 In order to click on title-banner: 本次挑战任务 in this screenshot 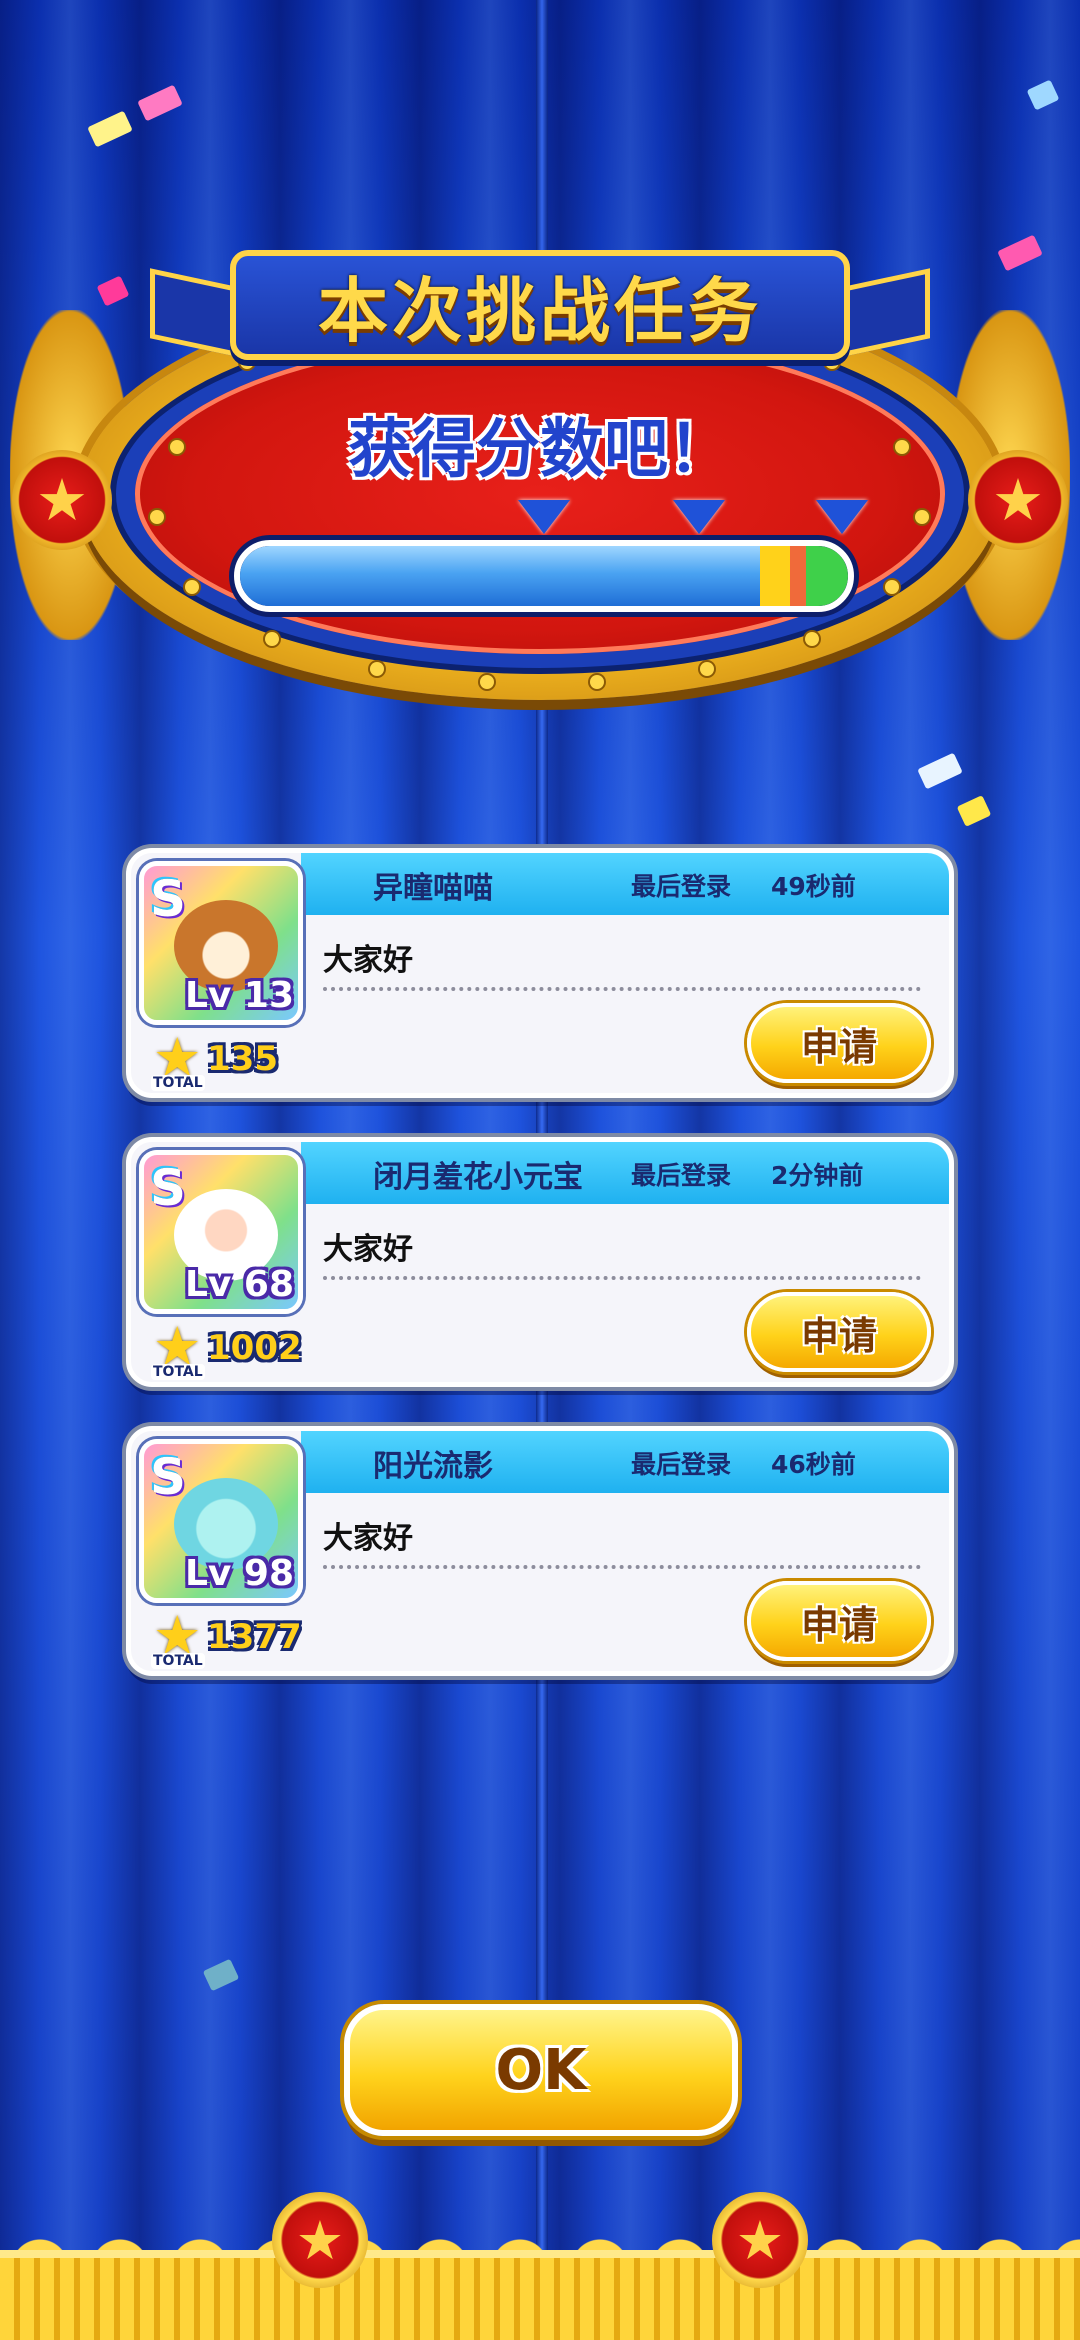, I will do `click(540, 305)`.